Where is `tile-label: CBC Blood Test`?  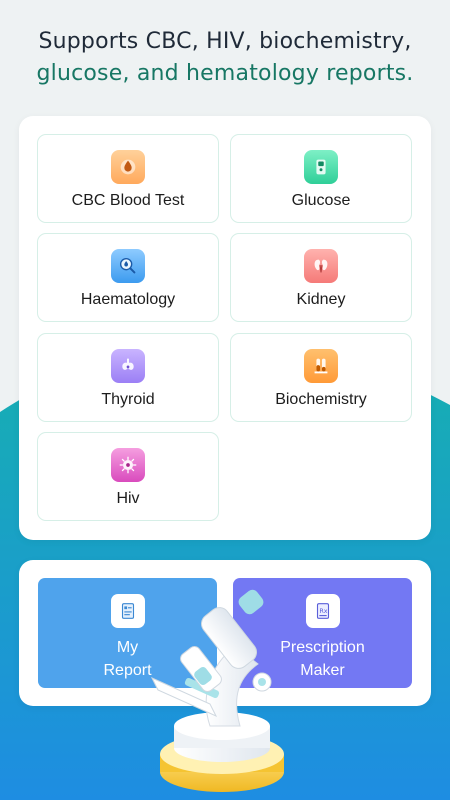
tile-label: CBC Blood Test is located at coordinates (128, 200).